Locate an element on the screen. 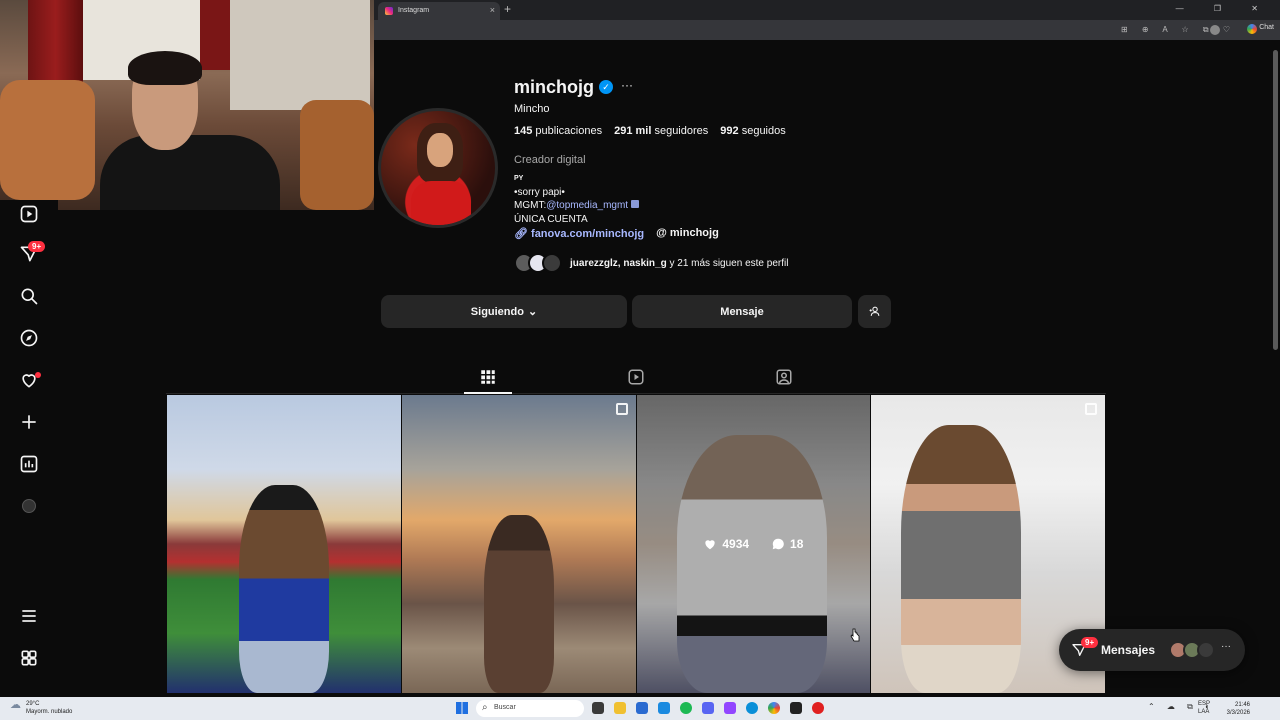  webcam-overlay is located at coordinates (187, 105).